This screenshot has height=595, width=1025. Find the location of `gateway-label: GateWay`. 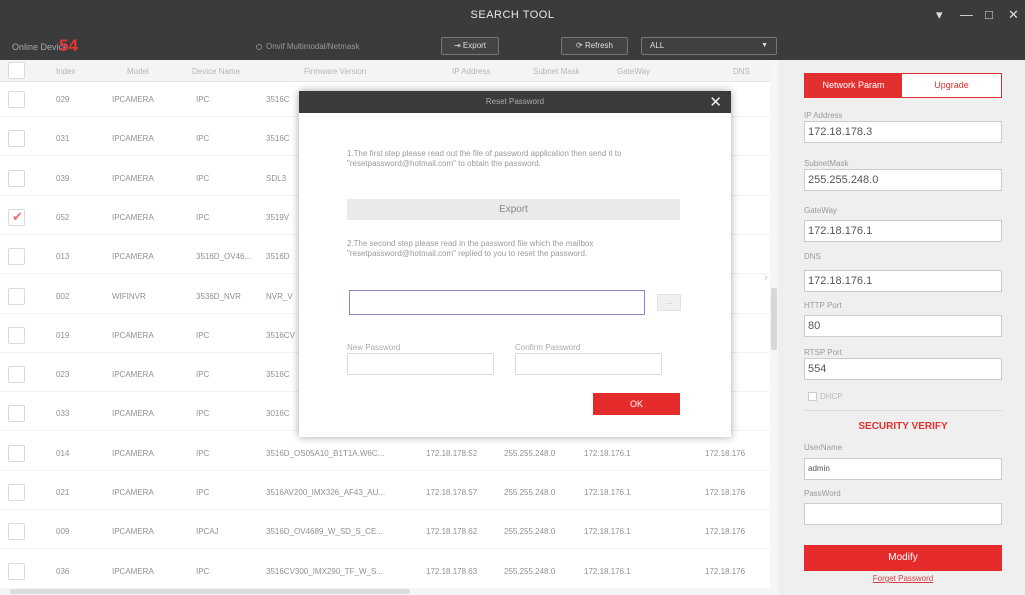

gateway-label: GateWay is located at coordinates (821, 210).